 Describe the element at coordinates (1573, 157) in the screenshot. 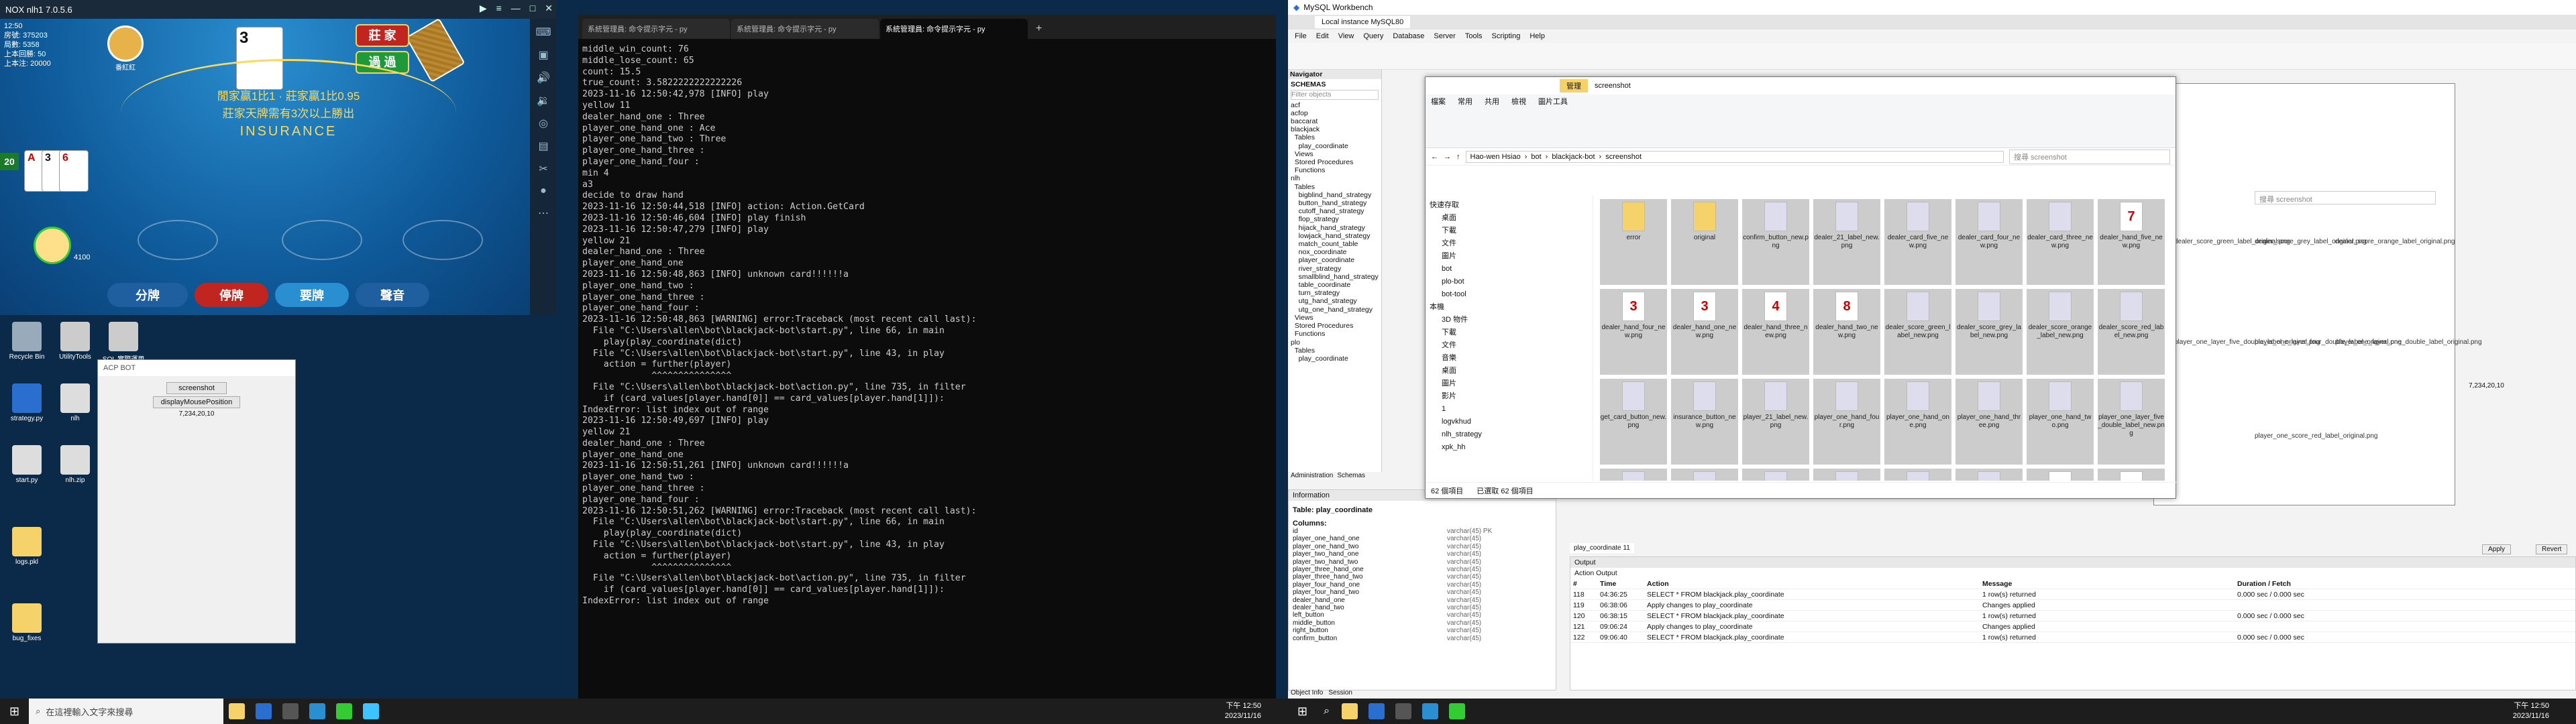

I see `breadcrumb-item: blackjack-bot` at that location.